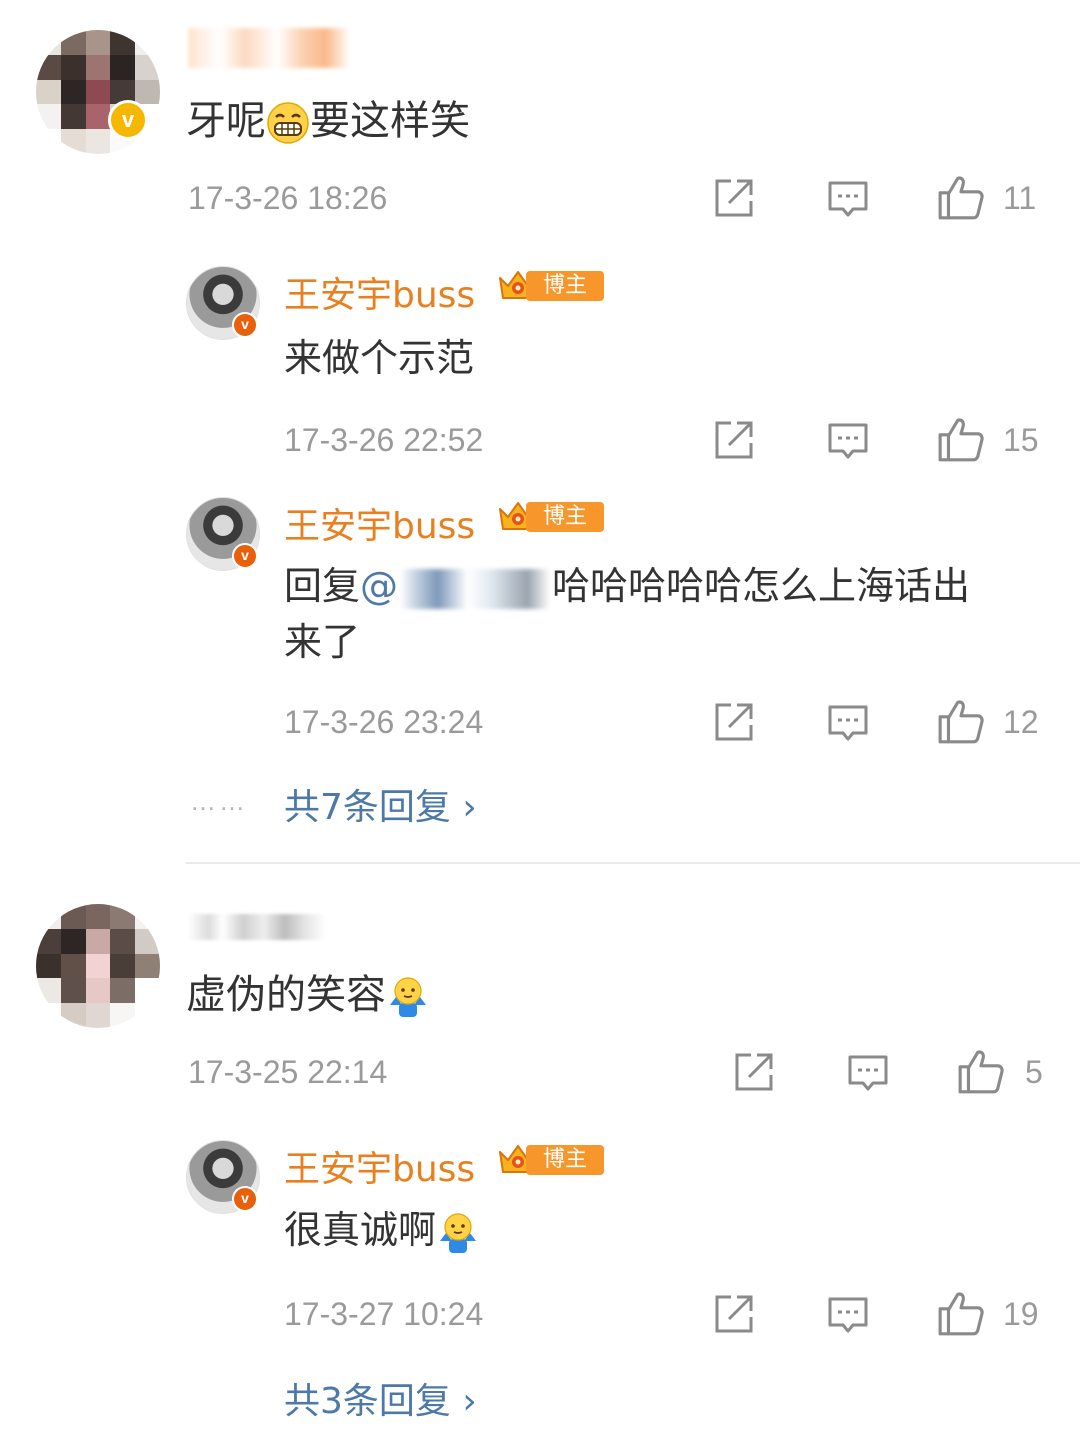  What do you see at coordinates (382, 1230) in the screenshot?
I see `reply-text: 很真诚啊` at bounding box center [382, 1230].